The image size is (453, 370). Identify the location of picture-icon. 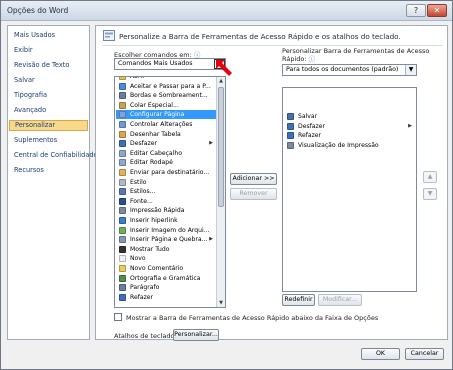
(122, 230).